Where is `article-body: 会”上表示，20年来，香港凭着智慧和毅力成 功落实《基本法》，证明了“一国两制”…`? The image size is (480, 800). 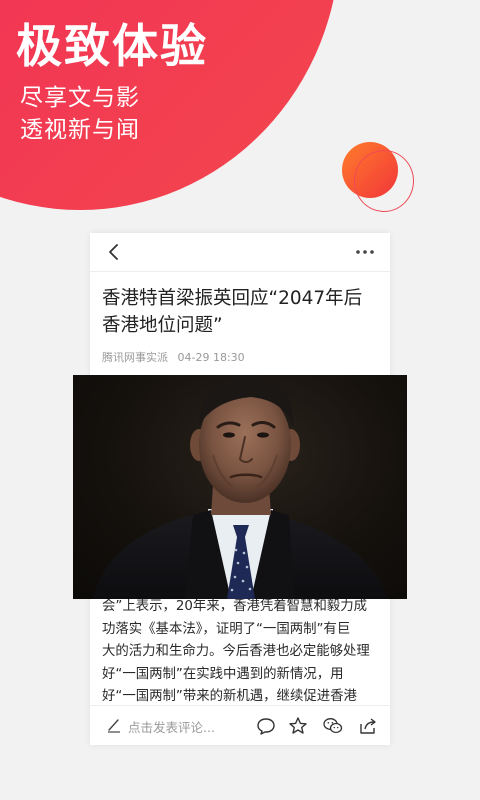 article-body: 会”上表示，20年来，香港凭着智慧和毅力成 功落实《基本法》，证明了“一国两制”… is located at coordinates (243, 652).